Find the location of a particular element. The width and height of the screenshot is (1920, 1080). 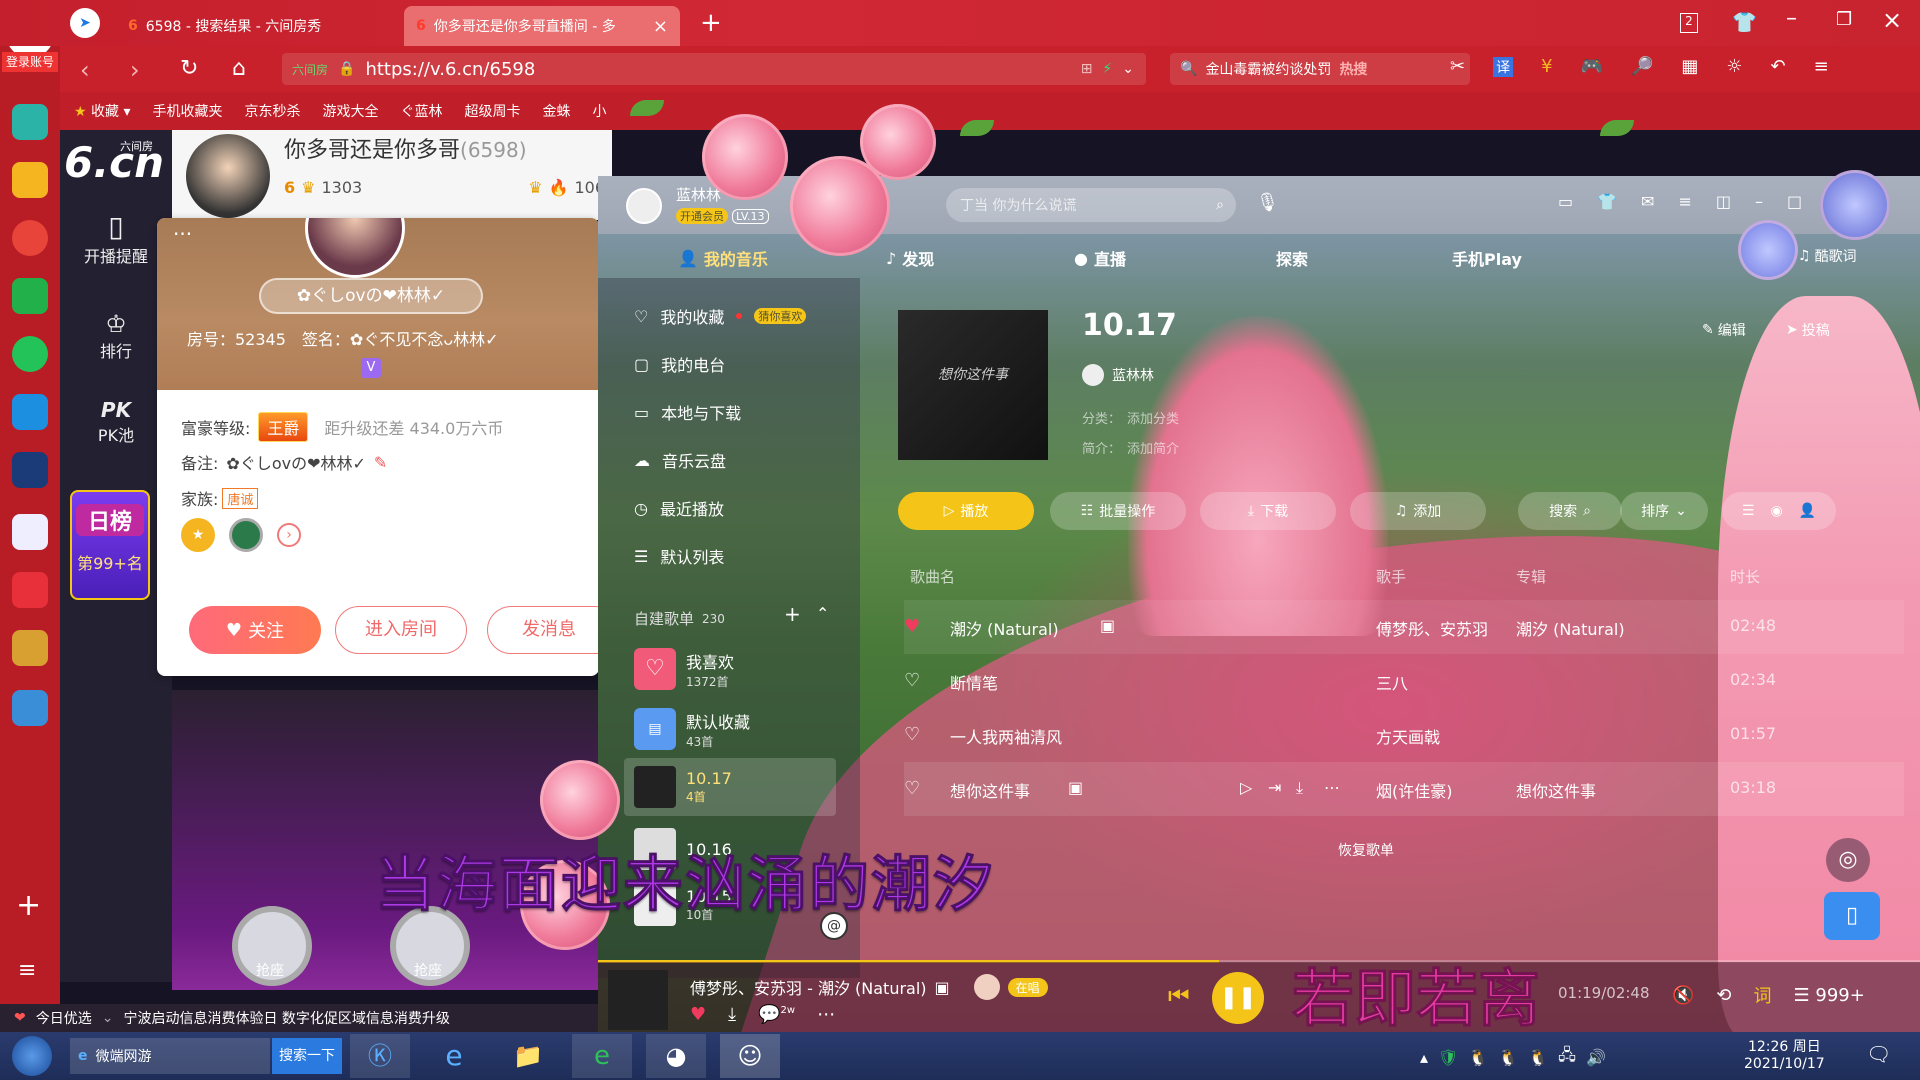

previous-icon: ⏮ is located at coordinates (1179, 996).